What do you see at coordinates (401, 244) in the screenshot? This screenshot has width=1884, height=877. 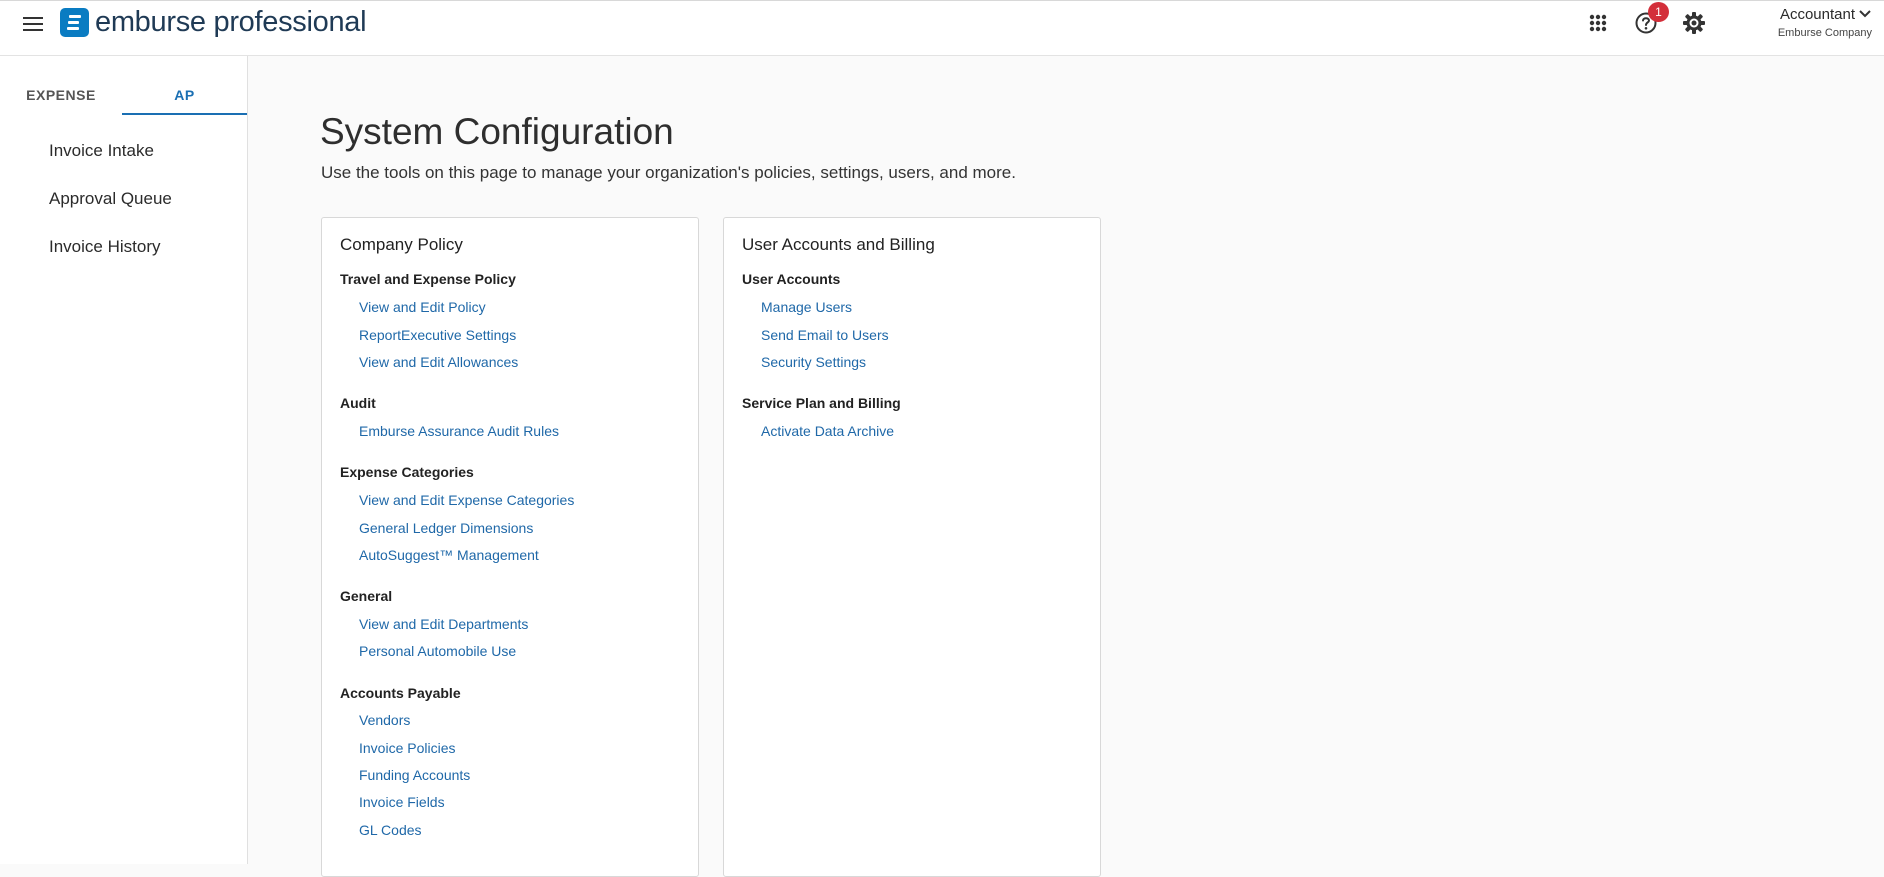 I see `card-title: Company Policy` at bounding box center [401, 244].